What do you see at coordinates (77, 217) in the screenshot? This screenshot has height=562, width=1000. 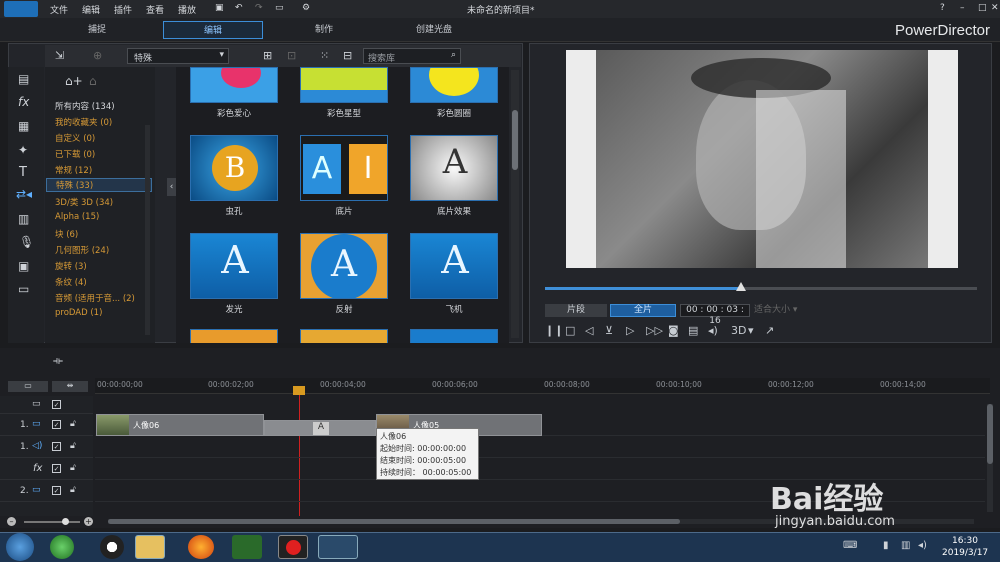 I see `category-item: Alpha (15)` at bounding box center [77, 217].